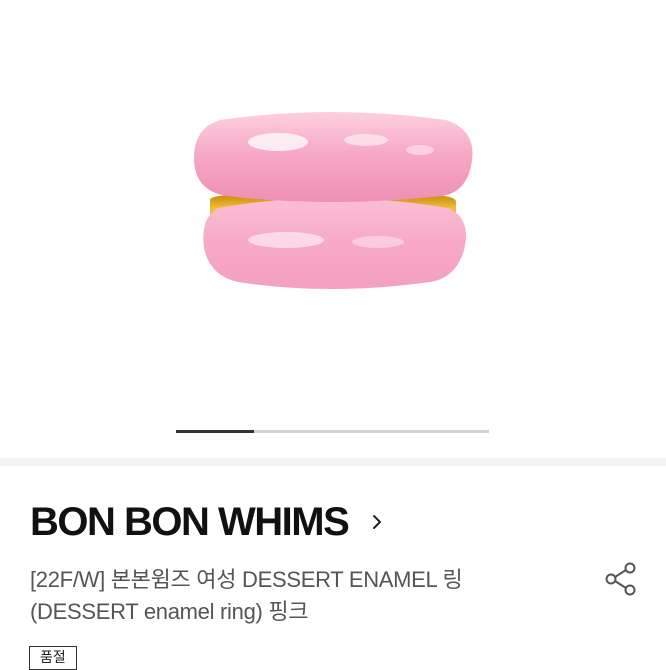 The width and height of the screenshot is (666, 670). Describe the element at coordinates (333, 462) in the screenshot. I see `section-divider` at that location.